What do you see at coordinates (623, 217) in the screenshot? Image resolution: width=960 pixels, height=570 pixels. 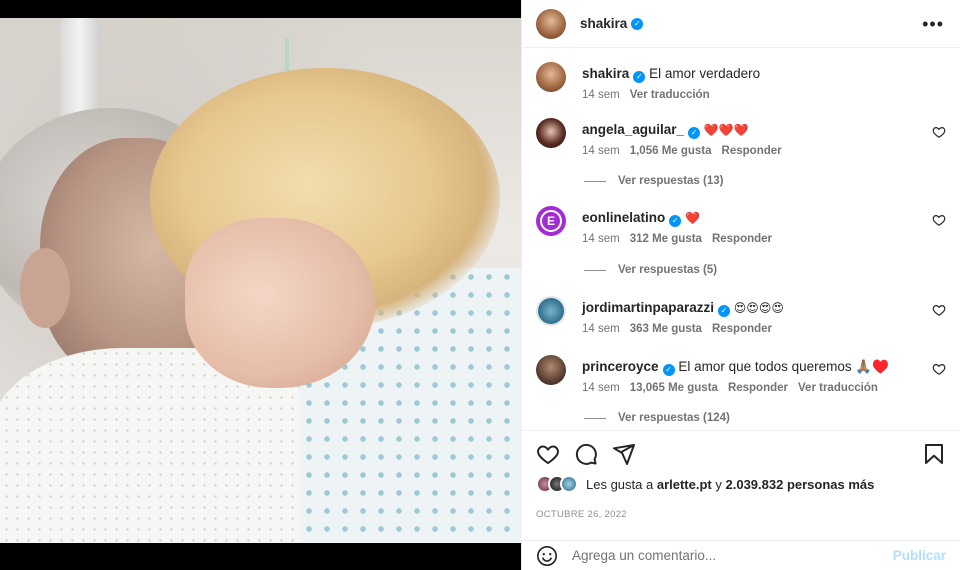 I see `comment-username: eonlinelatino` at bounding box center [623, 217].